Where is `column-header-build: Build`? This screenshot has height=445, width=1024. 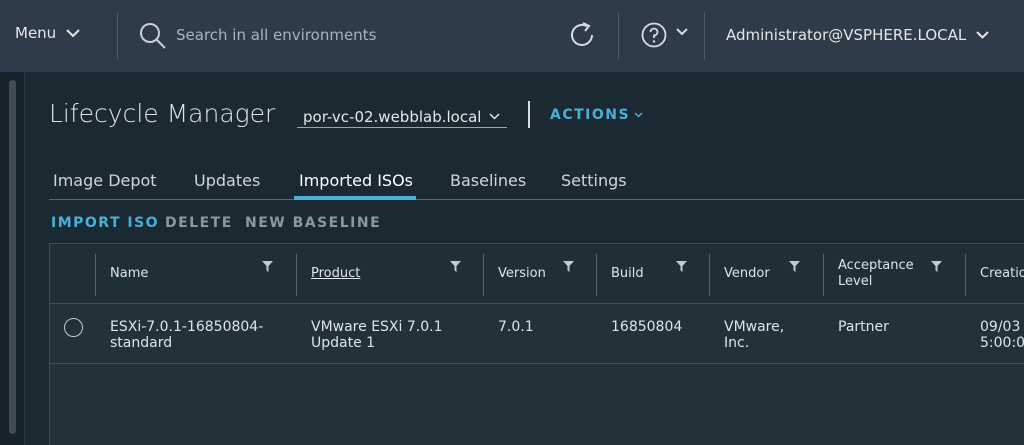 column-header-build: Build is located at coordinates (627, 274).